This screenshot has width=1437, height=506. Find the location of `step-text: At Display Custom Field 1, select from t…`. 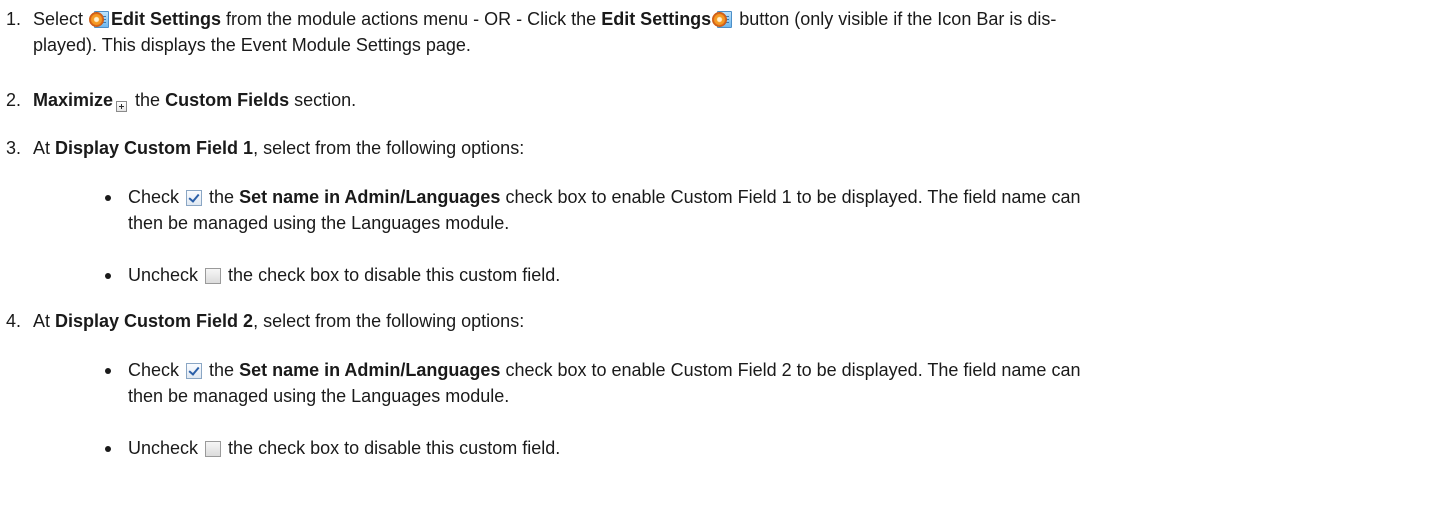

step-text: At Display Custom Field 1, select from t… is located at coordinates (279, 148).